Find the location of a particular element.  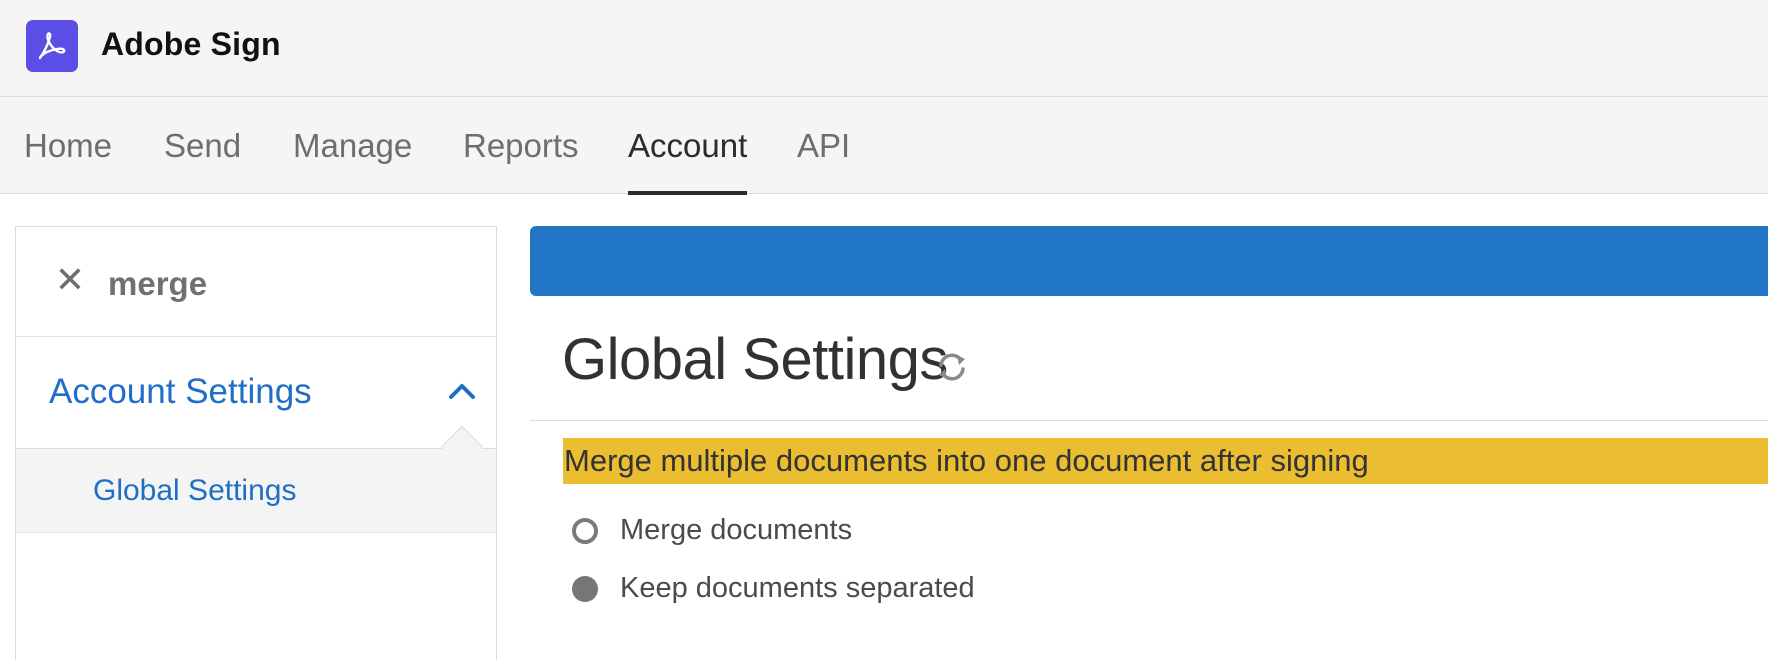

refresh-icon is located at coordinates (952, 367).